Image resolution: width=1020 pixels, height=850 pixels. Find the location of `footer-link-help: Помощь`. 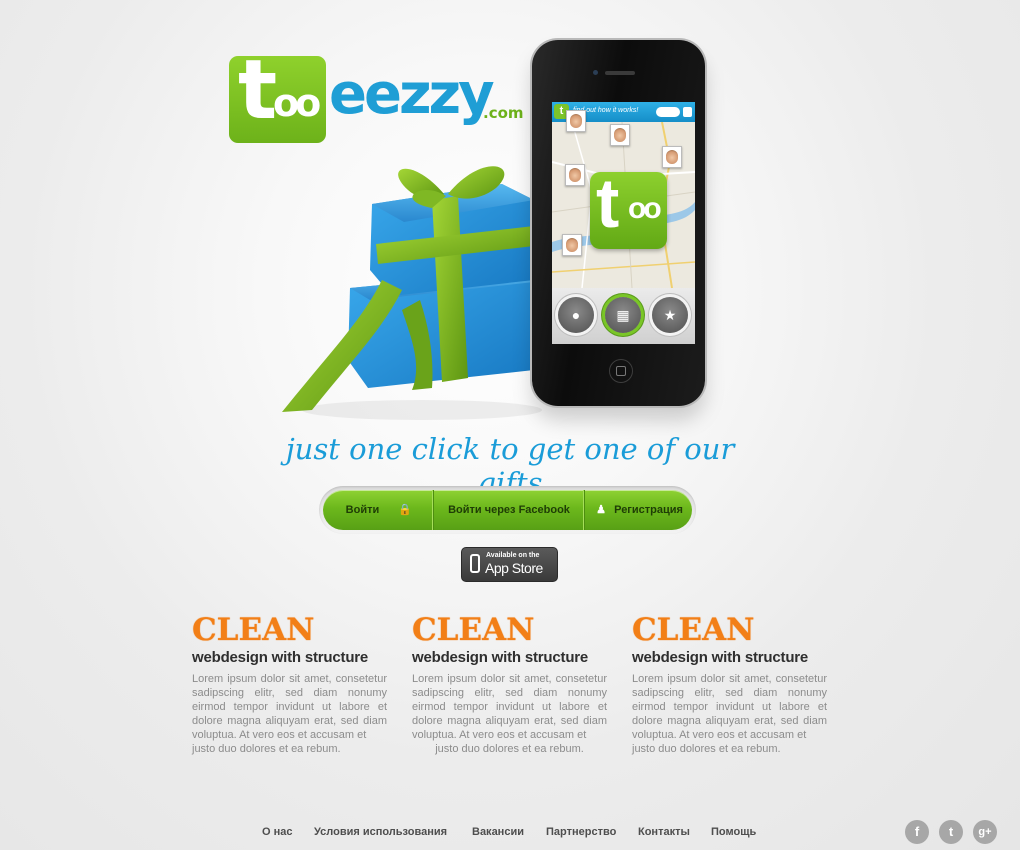

footer-link-help: Помощь is located at coordinates (733, 832).